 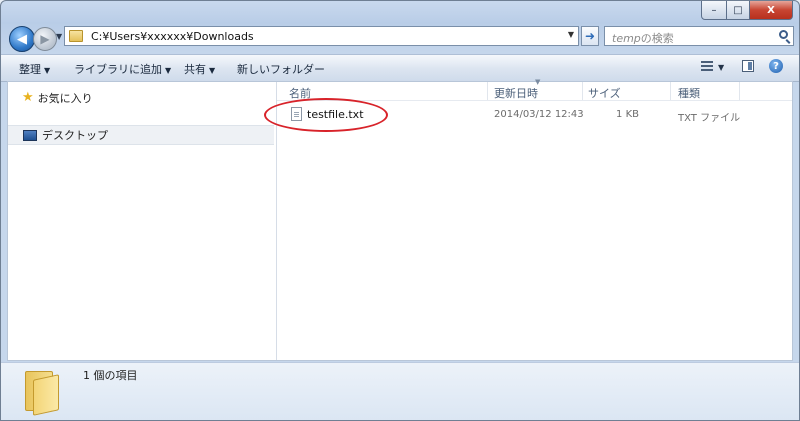 What do you see at coordinates (627, 114) in the screenshot?
I see `file-size: 1 KB` at bounding box center [627, 114].